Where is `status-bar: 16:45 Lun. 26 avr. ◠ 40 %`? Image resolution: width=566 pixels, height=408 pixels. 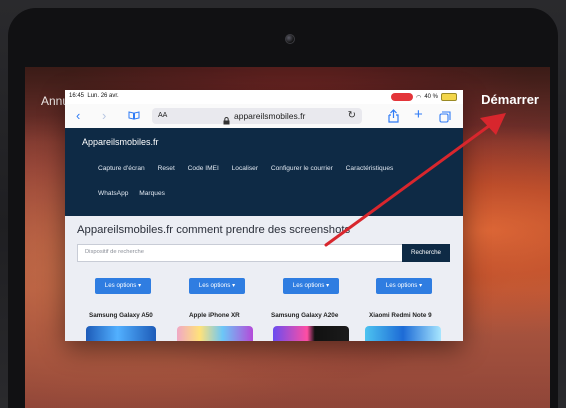 status-bar: 16:45 Lun. 26 avr. ◠ 40 % is located at coordinates (264, 97).